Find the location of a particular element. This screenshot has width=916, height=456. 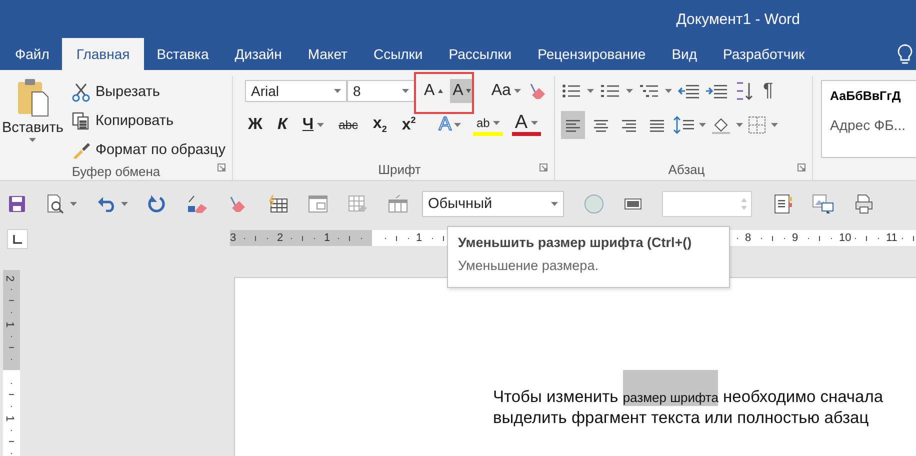

group-label: Шрифт is located at coordinates (399, 169).